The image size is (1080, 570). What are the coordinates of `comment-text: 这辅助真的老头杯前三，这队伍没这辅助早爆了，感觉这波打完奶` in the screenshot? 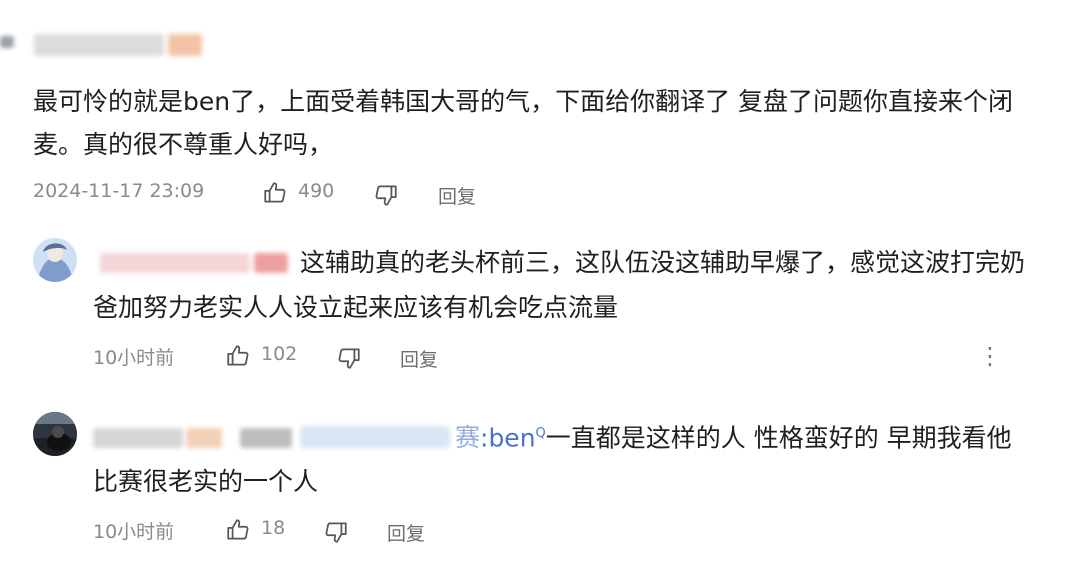 It's located at (663, 262).